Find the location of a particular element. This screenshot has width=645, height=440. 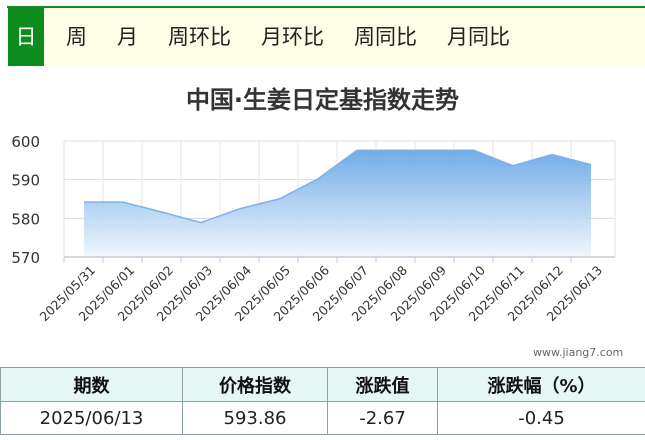

cell-change-value: -2.67 is located at coordinates (382, 418).